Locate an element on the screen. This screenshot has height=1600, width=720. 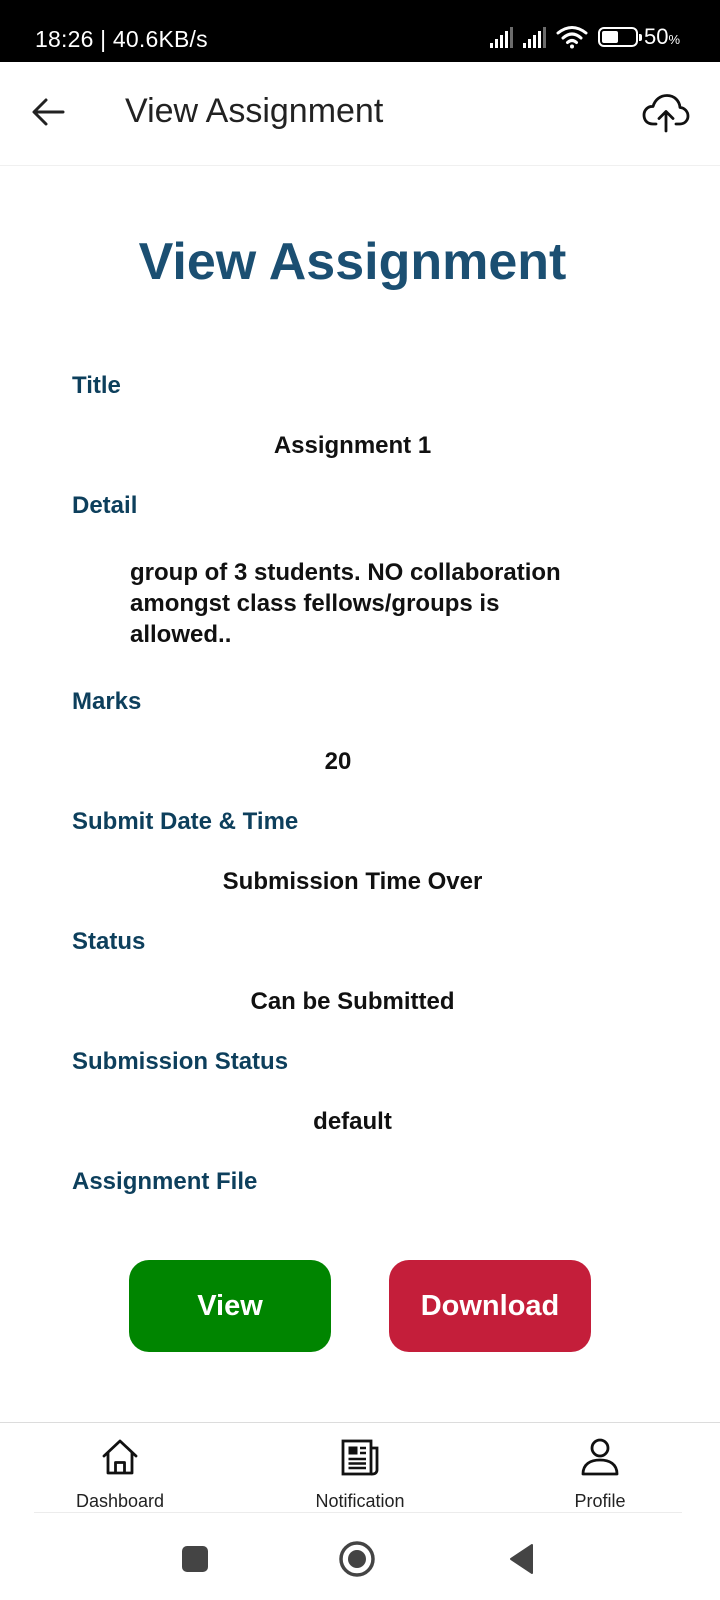
nav-item-profile: Profile is located at coordinates (600, 1473).